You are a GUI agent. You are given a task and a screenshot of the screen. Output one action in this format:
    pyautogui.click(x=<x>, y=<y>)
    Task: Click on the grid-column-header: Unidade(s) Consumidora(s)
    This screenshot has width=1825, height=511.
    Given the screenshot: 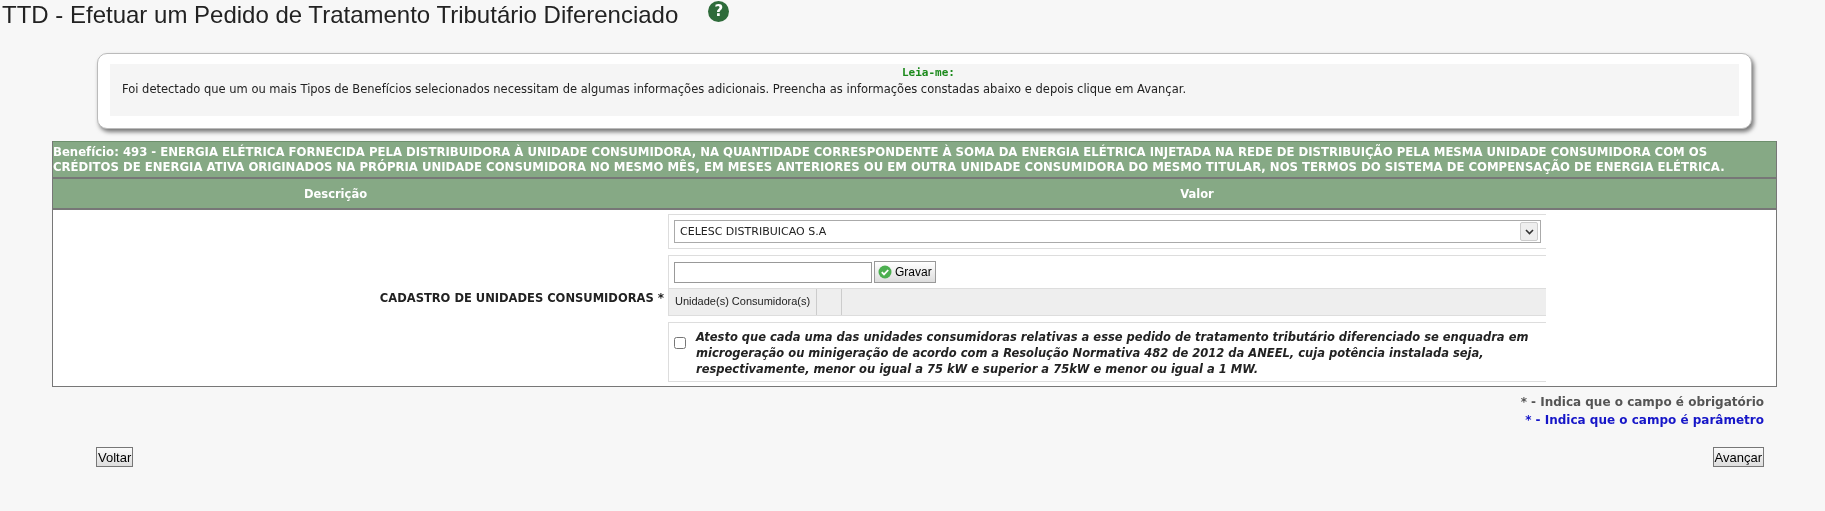 What is the action you would take?
    pyautogui.click(x=743, y=302)
    